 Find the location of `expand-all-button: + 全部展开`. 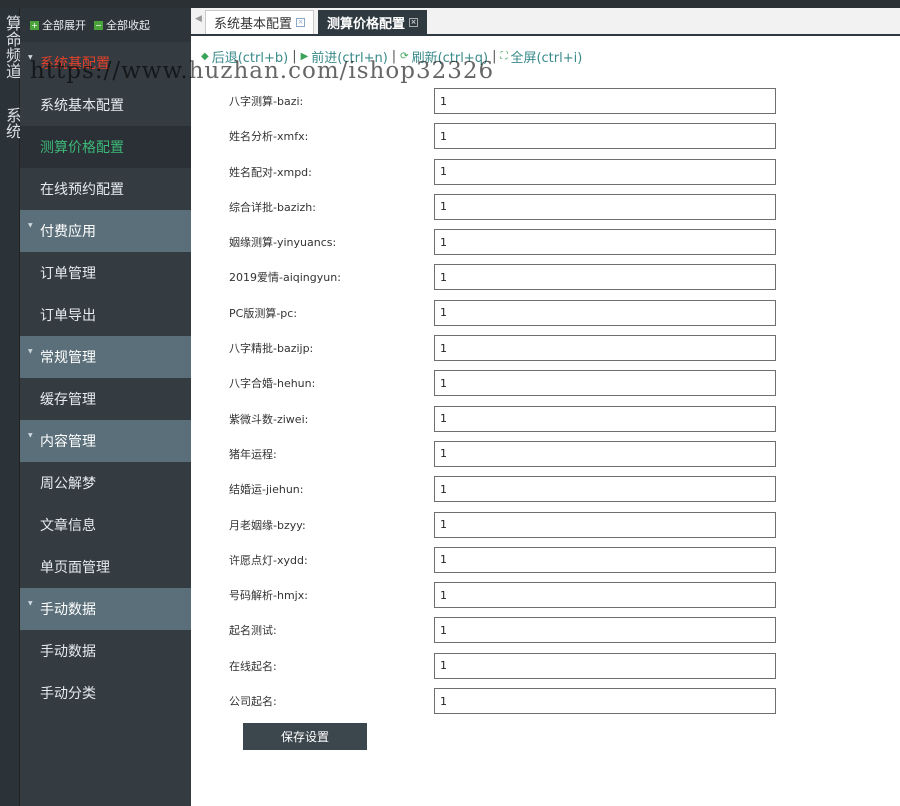

expand-all-button: + 全部展开 is located at coordinates (58, 25).